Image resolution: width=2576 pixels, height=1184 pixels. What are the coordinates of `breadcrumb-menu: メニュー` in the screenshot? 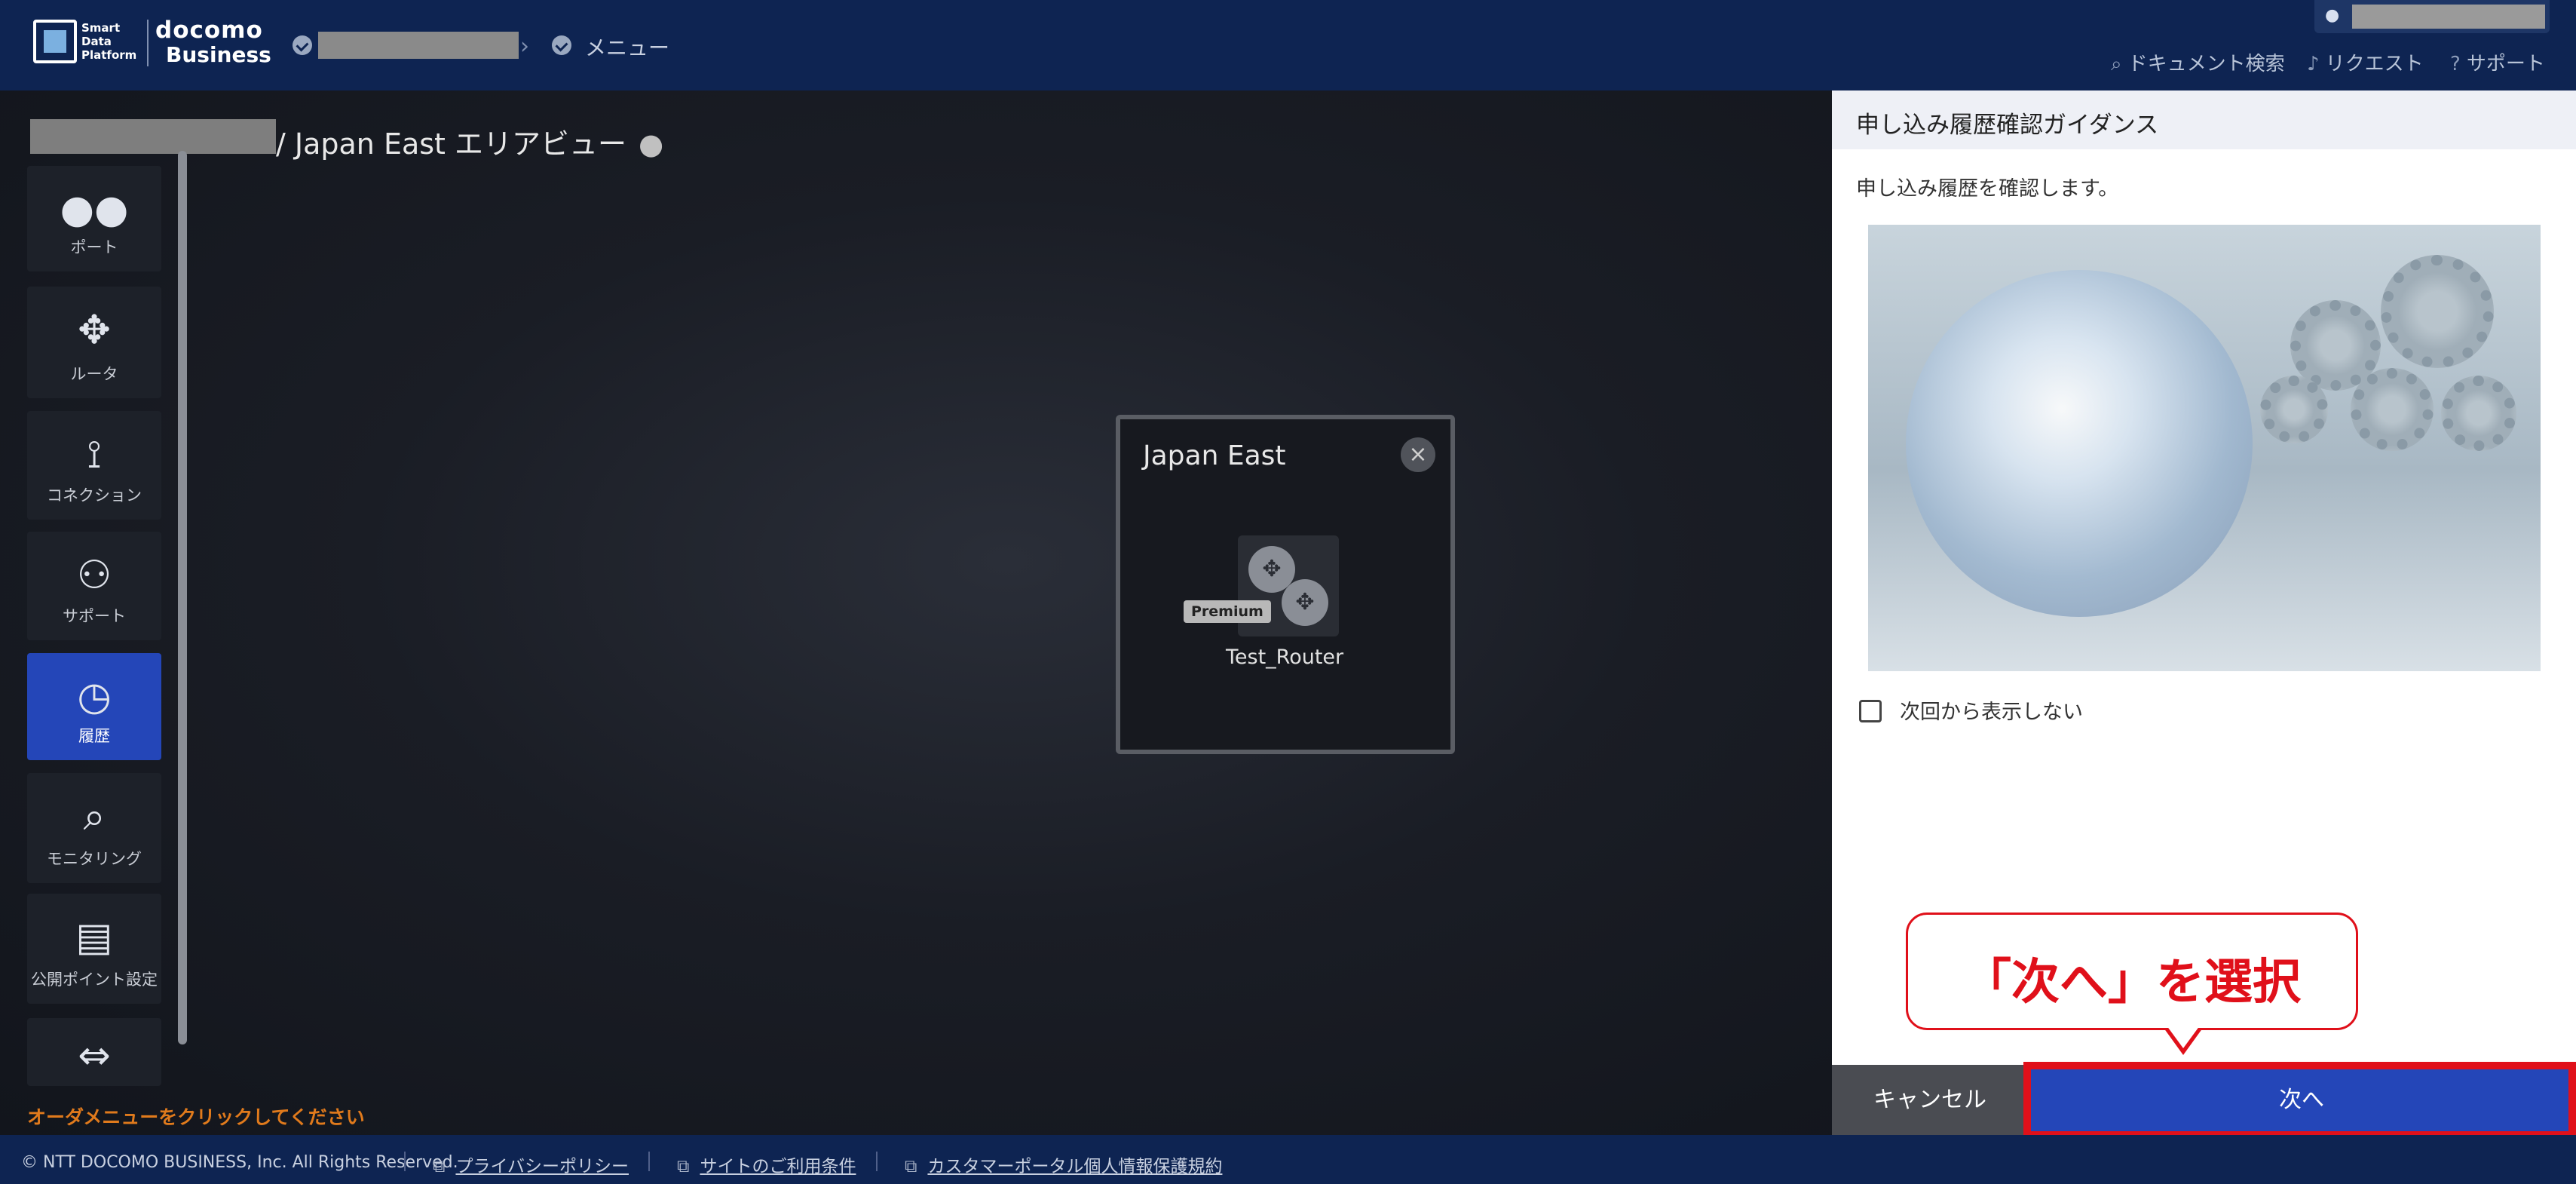 It's located at (627, 47).